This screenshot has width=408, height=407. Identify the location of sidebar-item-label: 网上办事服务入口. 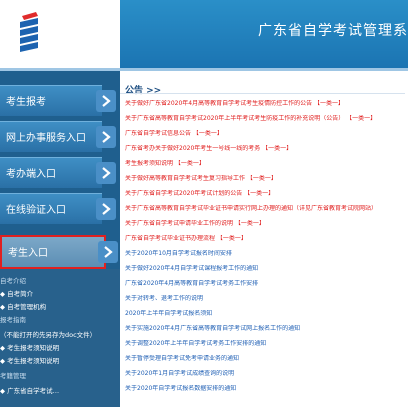
(46, 138).